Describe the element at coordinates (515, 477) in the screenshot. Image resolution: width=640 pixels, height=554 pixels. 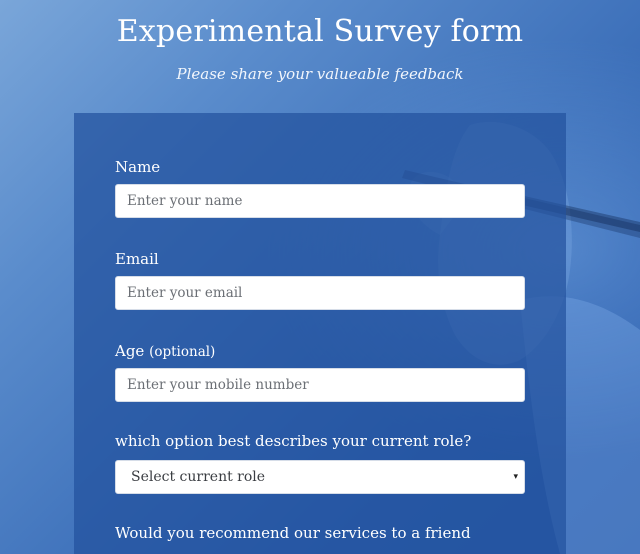
I see `chevron-down-icon: ▾` at that location.